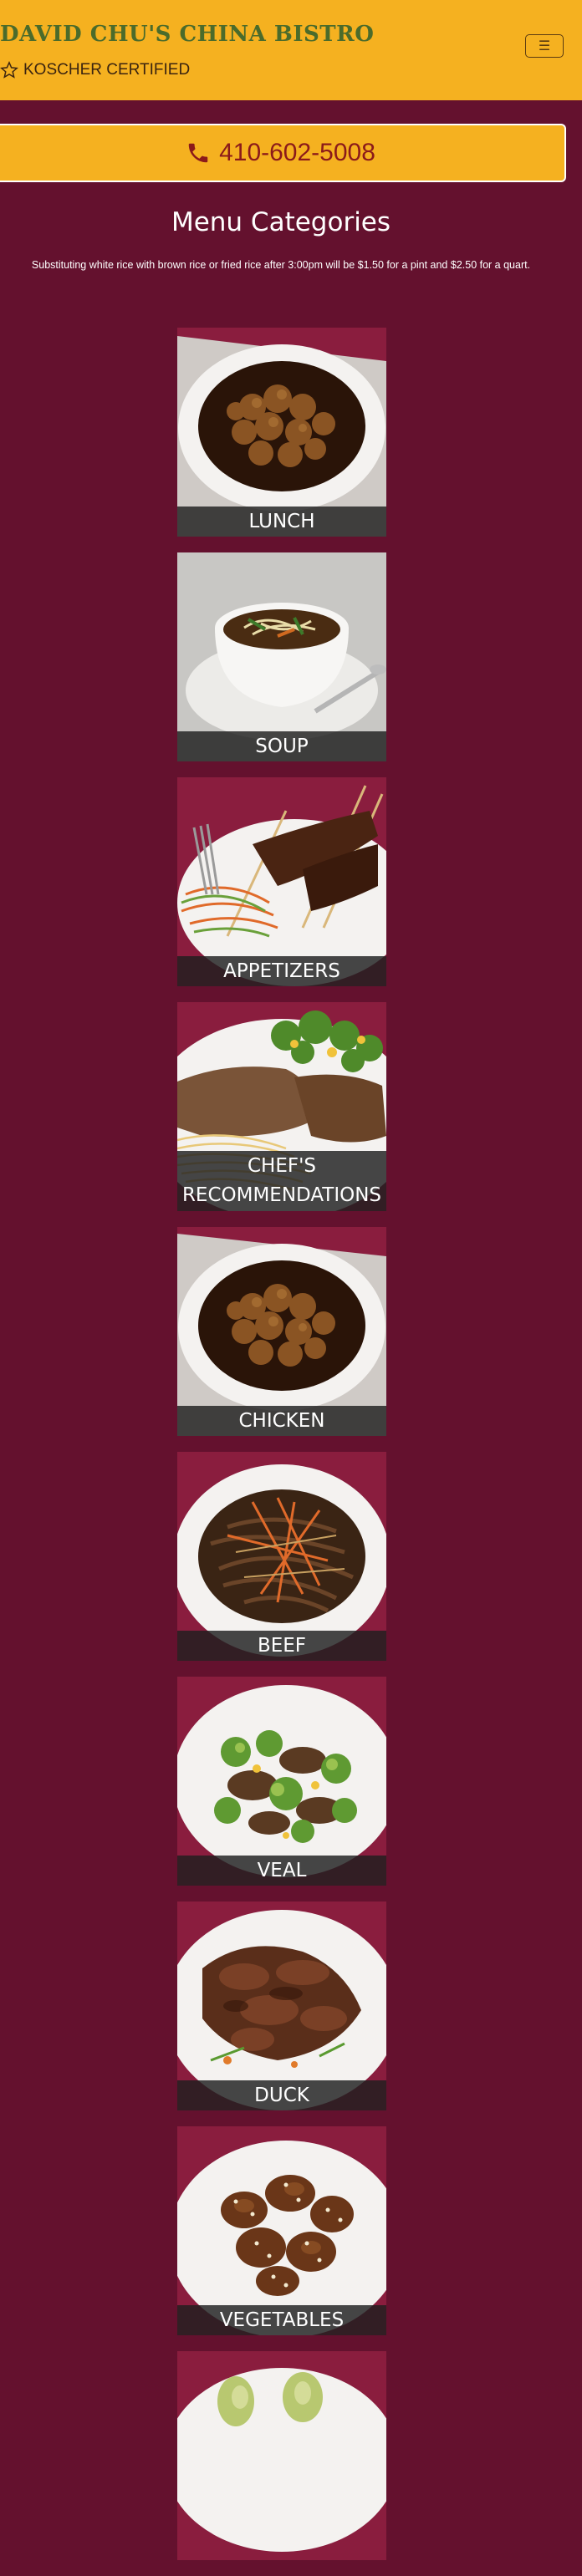 This screenshot has width=582, height=2576. I want to click on phone-icon, so click(198, 153).